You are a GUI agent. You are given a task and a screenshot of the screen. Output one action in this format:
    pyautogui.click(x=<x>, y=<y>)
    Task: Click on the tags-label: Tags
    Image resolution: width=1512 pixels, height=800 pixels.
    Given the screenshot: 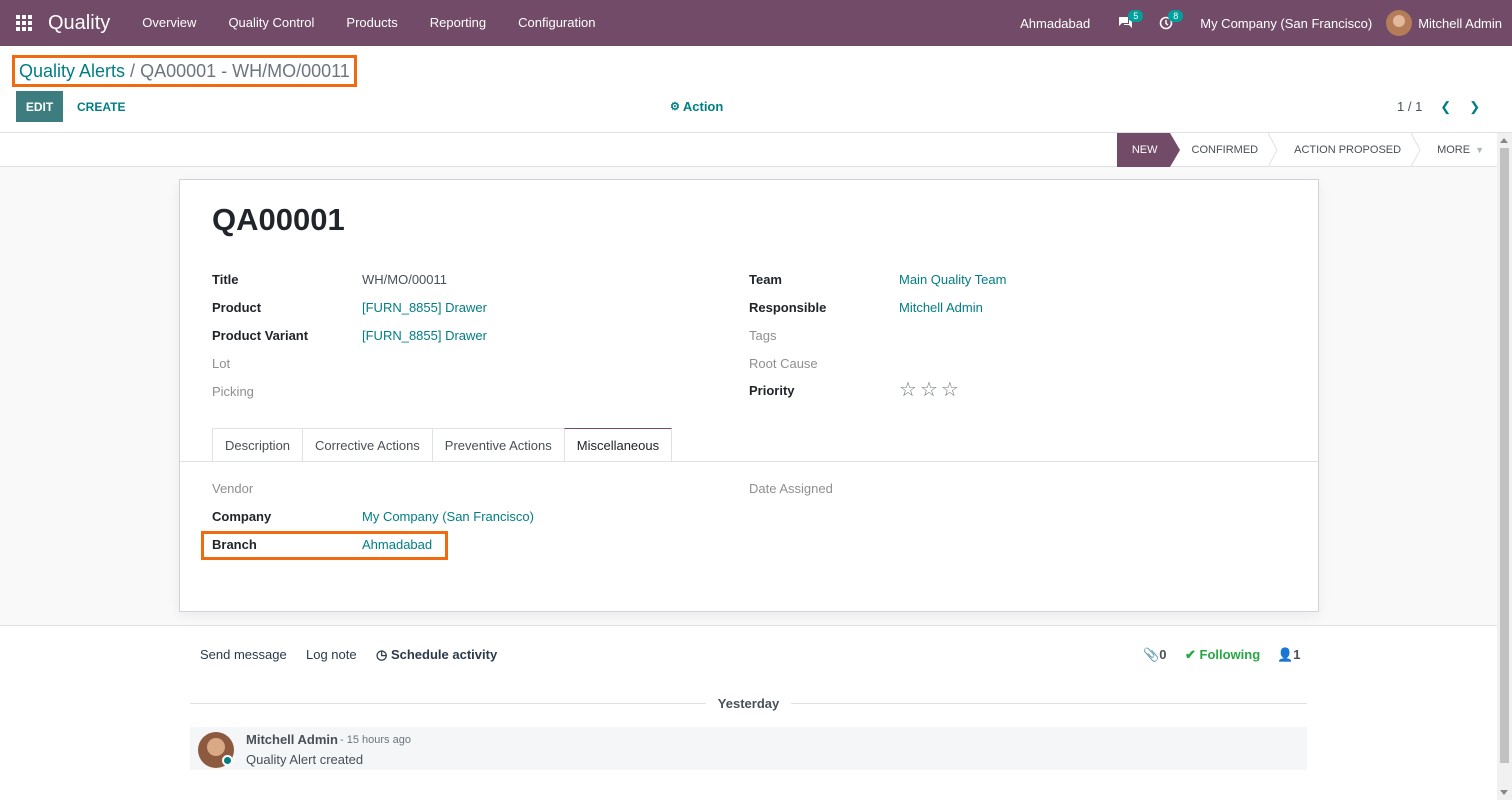 What is the action you would take?
    pyautogui.click(x=763, y=335)
    